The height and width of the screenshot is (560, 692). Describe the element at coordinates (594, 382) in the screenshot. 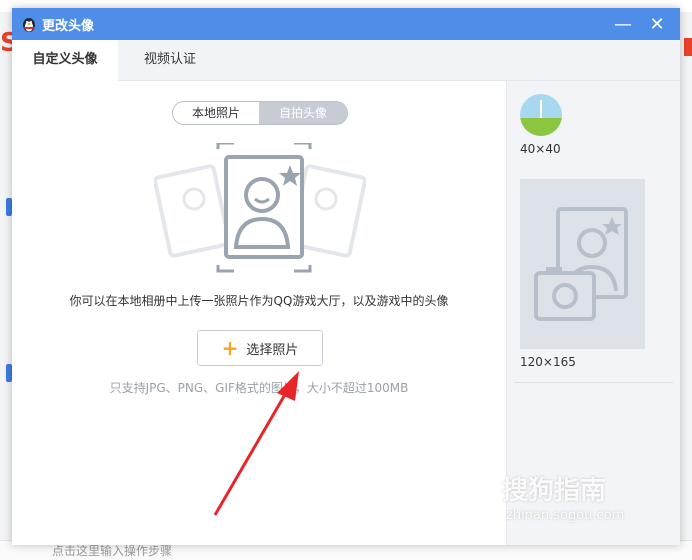

I see `preview-divider` at that location.